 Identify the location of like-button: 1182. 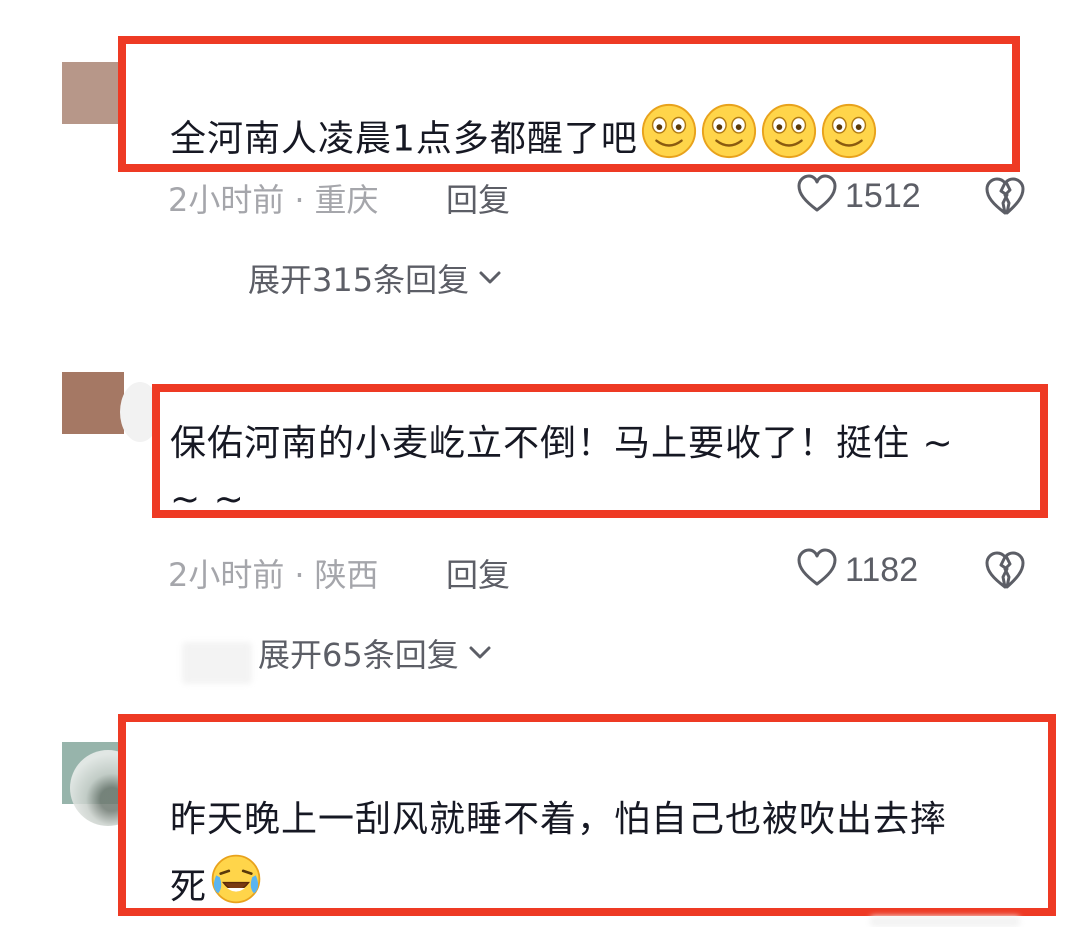
(856, 570).